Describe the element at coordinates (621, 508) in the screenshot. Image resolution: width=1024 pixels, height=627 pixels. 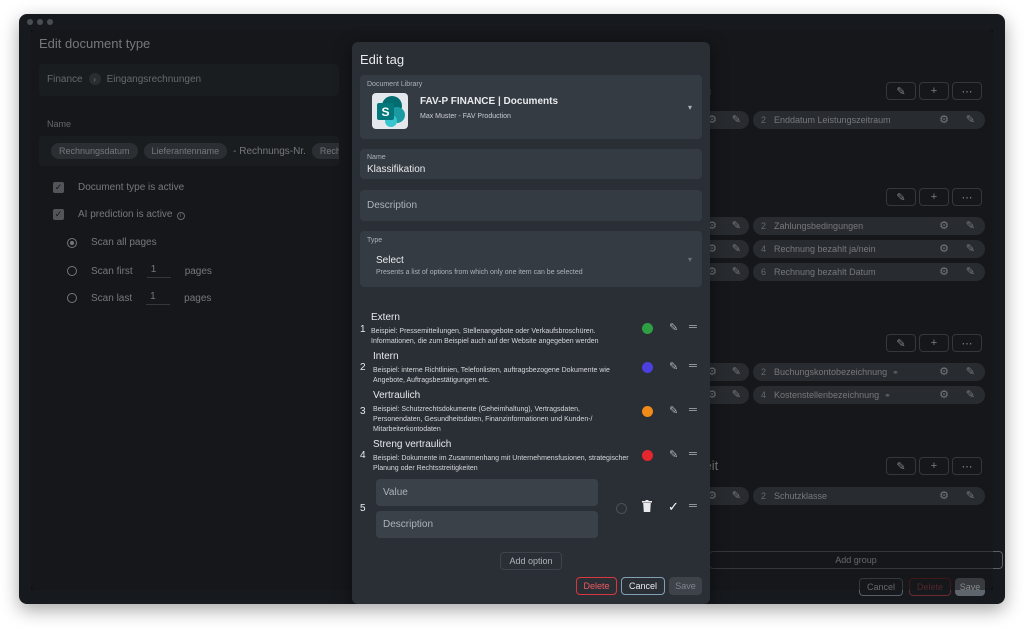
I see `option-color-picker` at that location.